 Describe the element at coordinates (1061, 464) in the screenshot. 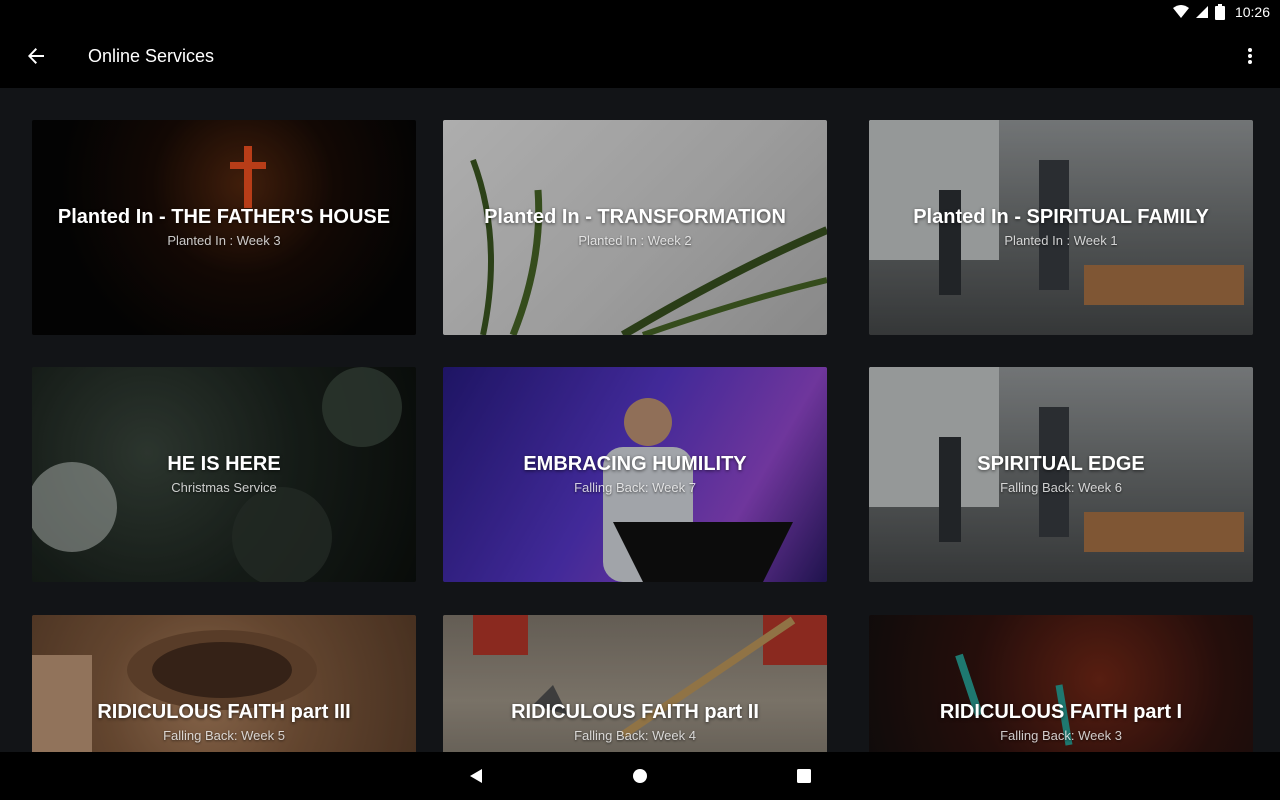

I see `service-title: SPIRITUAL EDGE` at that location.